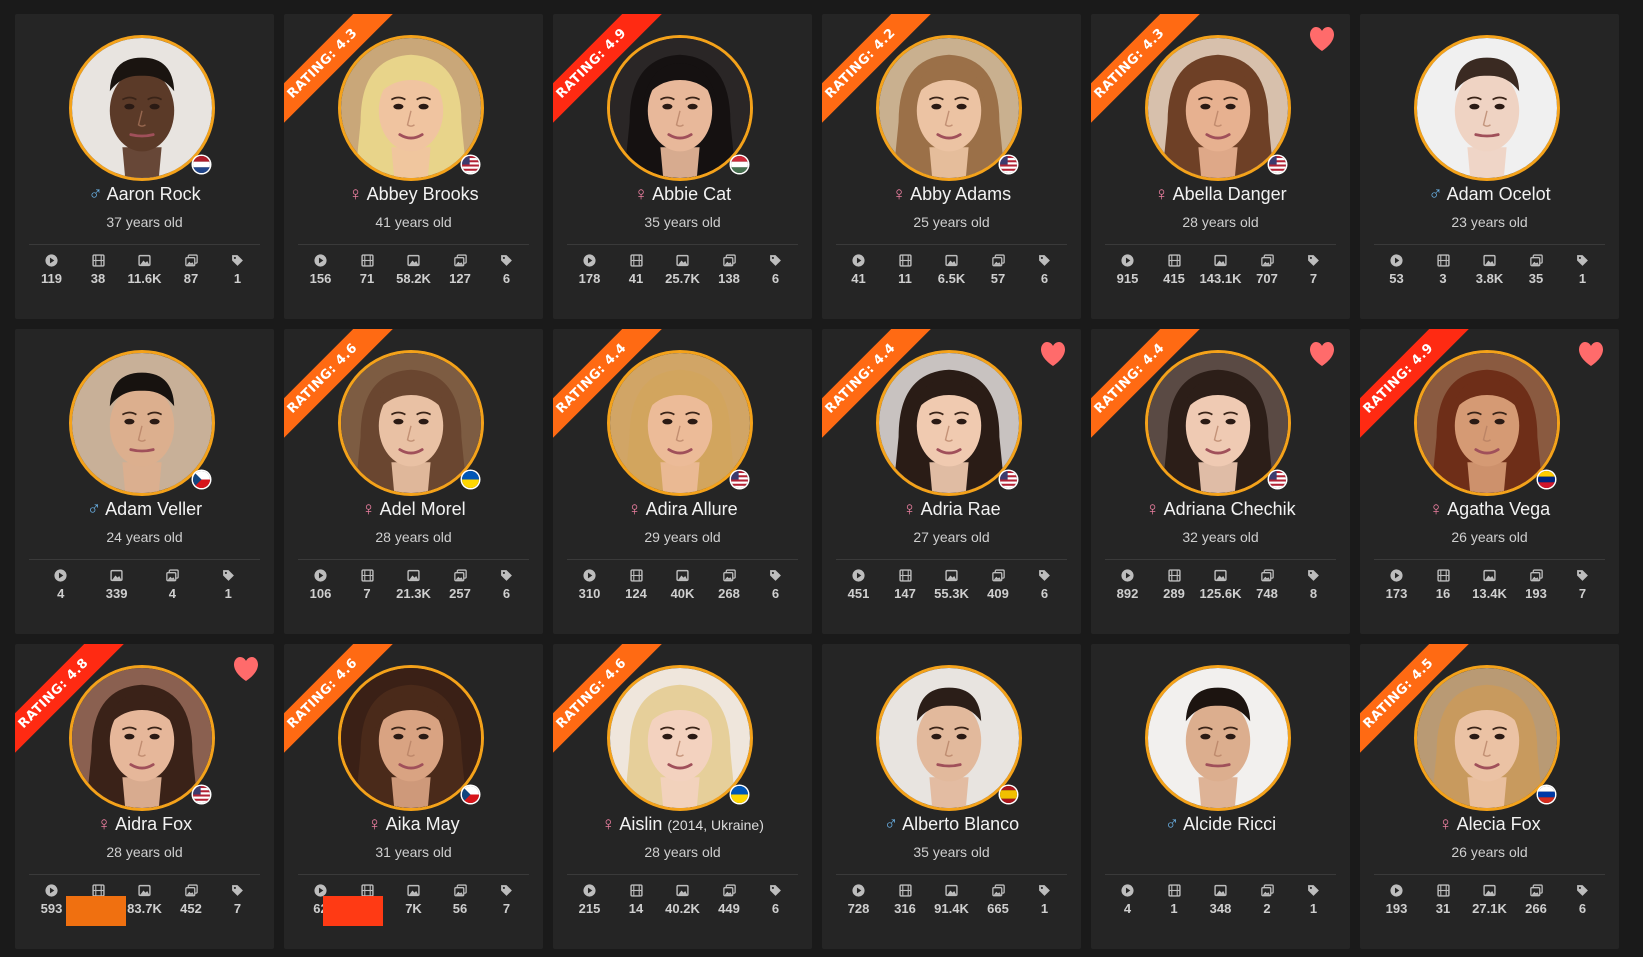  Describe the element at coordinates (61, 593) in the screenshot. I see `stat-value: 4` at that location.